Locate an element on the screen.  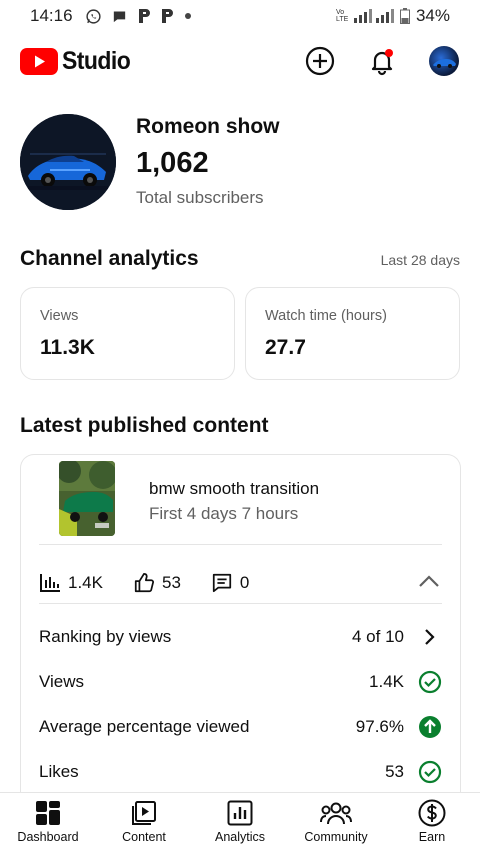
likes-stat: 53 is located at coordinates (157, 583).